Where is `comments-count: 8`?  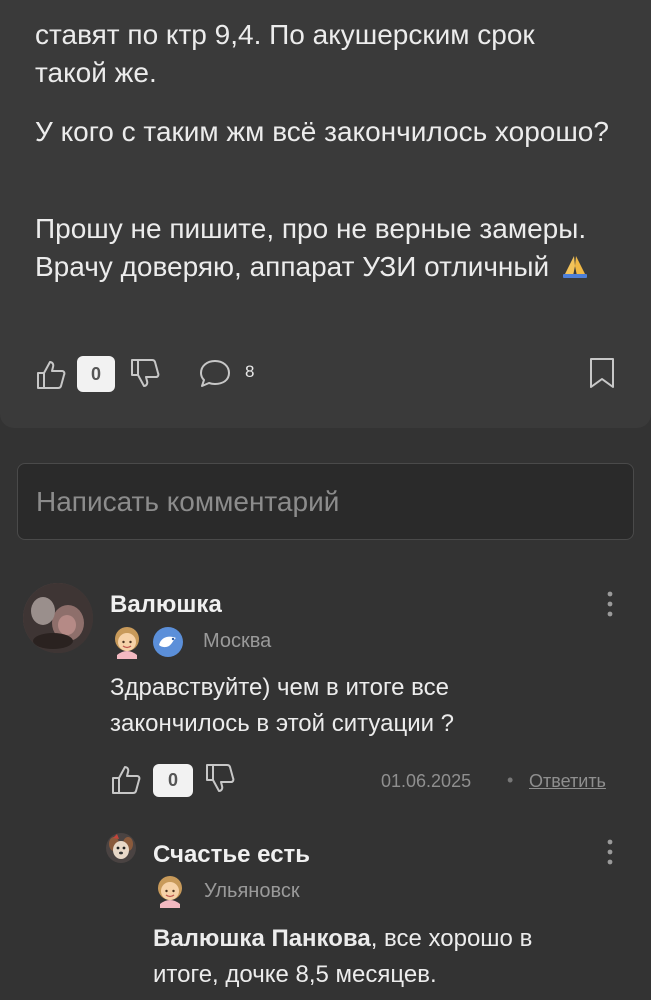
comments-count: 8 is located at coordinates (250, 371).